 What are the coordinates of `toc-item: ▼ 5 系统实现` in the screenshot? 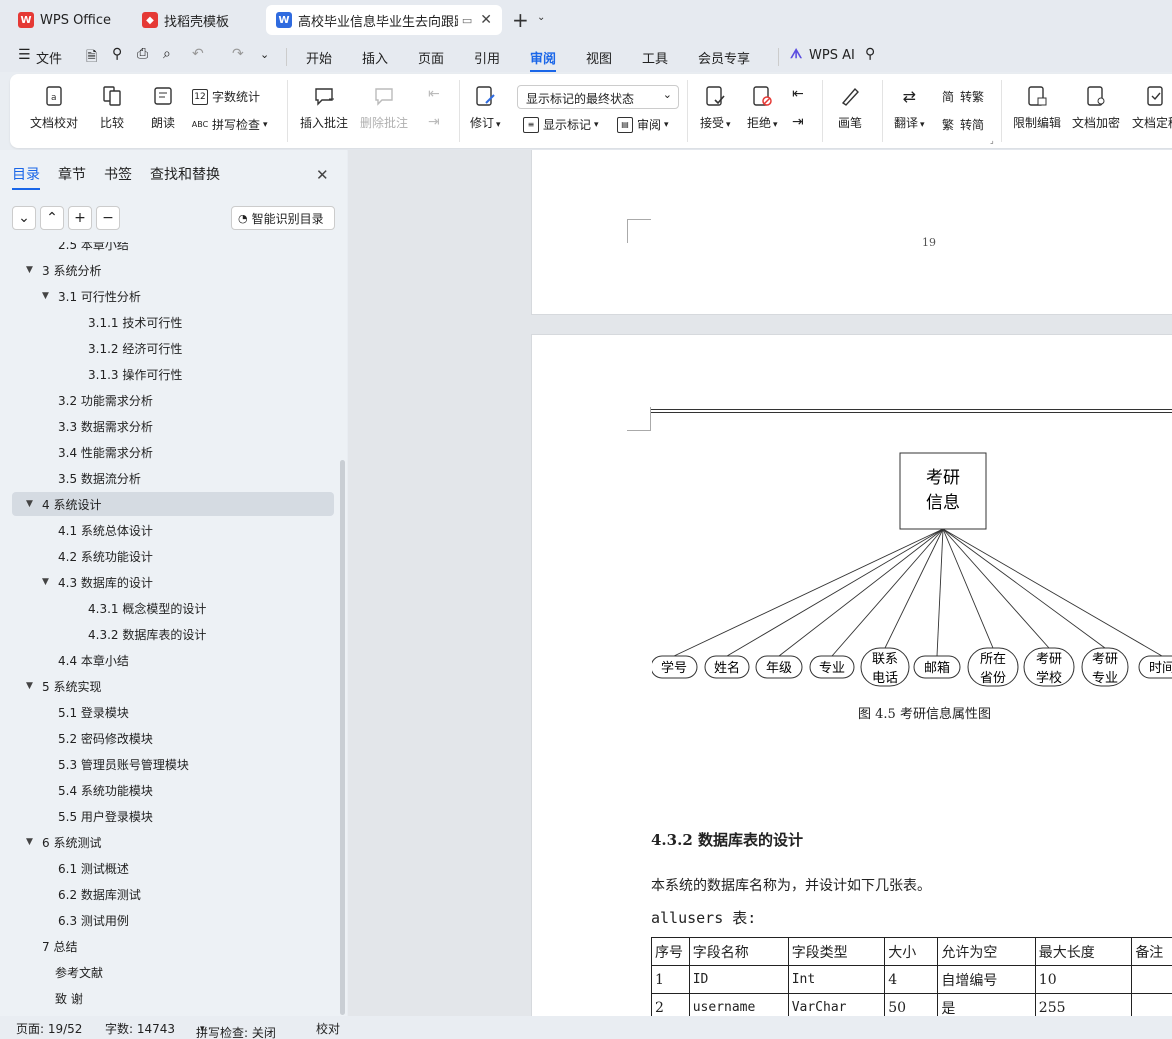 It's located at (173, 686).